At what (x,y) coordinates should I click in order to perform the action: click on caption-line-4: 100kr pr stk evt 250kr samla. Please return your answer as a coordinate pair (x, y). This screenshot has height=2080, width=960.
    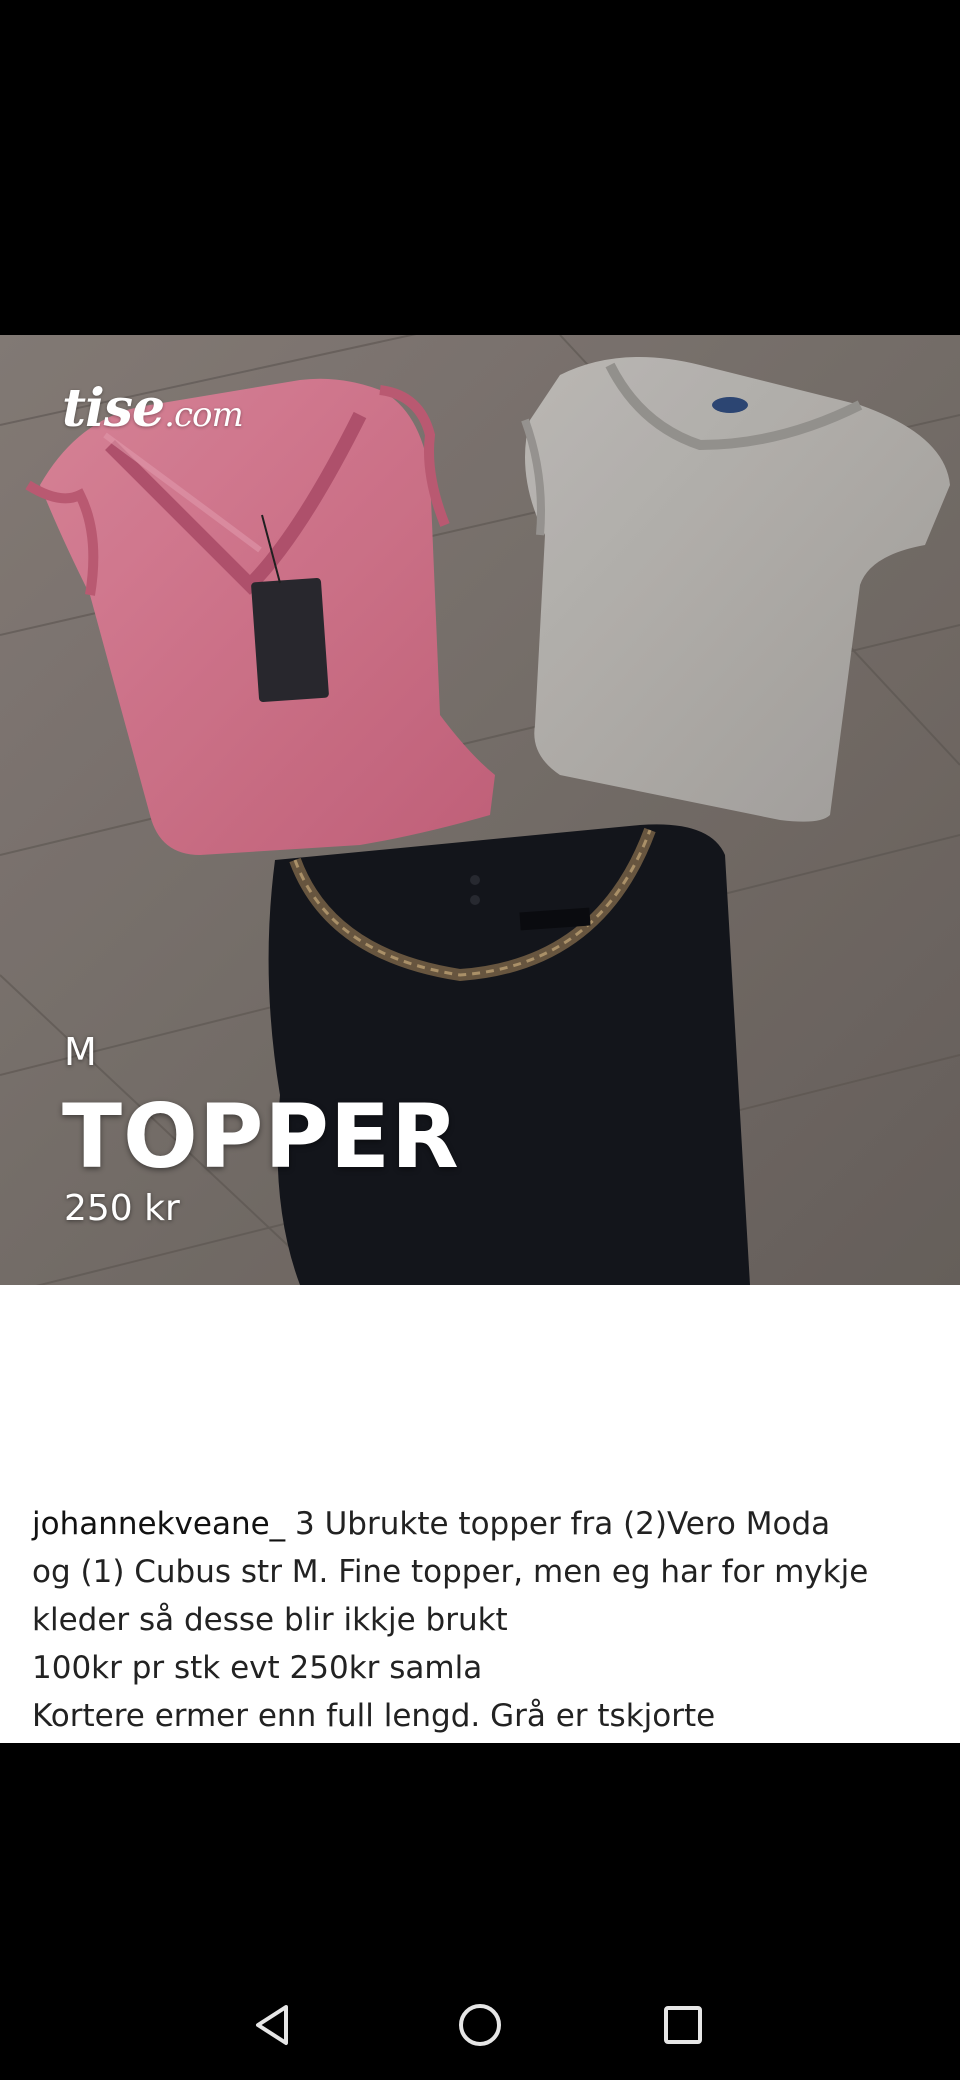
    Looking at the image, I should click on (257, 1668).